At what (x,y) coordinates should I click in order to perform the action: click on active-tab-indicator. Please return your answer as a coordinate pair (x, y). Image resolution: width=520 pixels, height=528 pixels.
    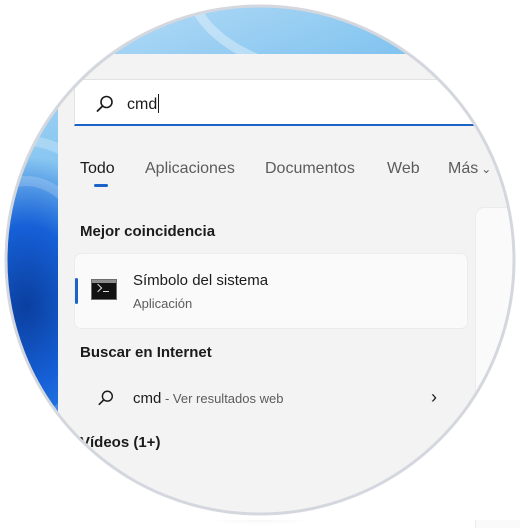
    Looking at the image, I should click on (101, 185).